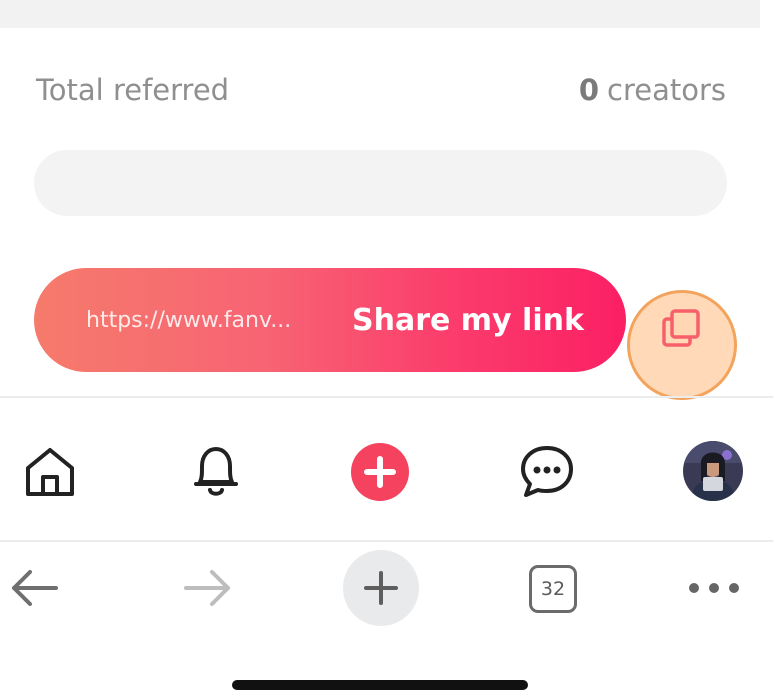 This screenshot has width=773, height=690. Describe the element at coordinates (468, 320) in the screenshot. I see `share-link-label: Share my link` at that location.